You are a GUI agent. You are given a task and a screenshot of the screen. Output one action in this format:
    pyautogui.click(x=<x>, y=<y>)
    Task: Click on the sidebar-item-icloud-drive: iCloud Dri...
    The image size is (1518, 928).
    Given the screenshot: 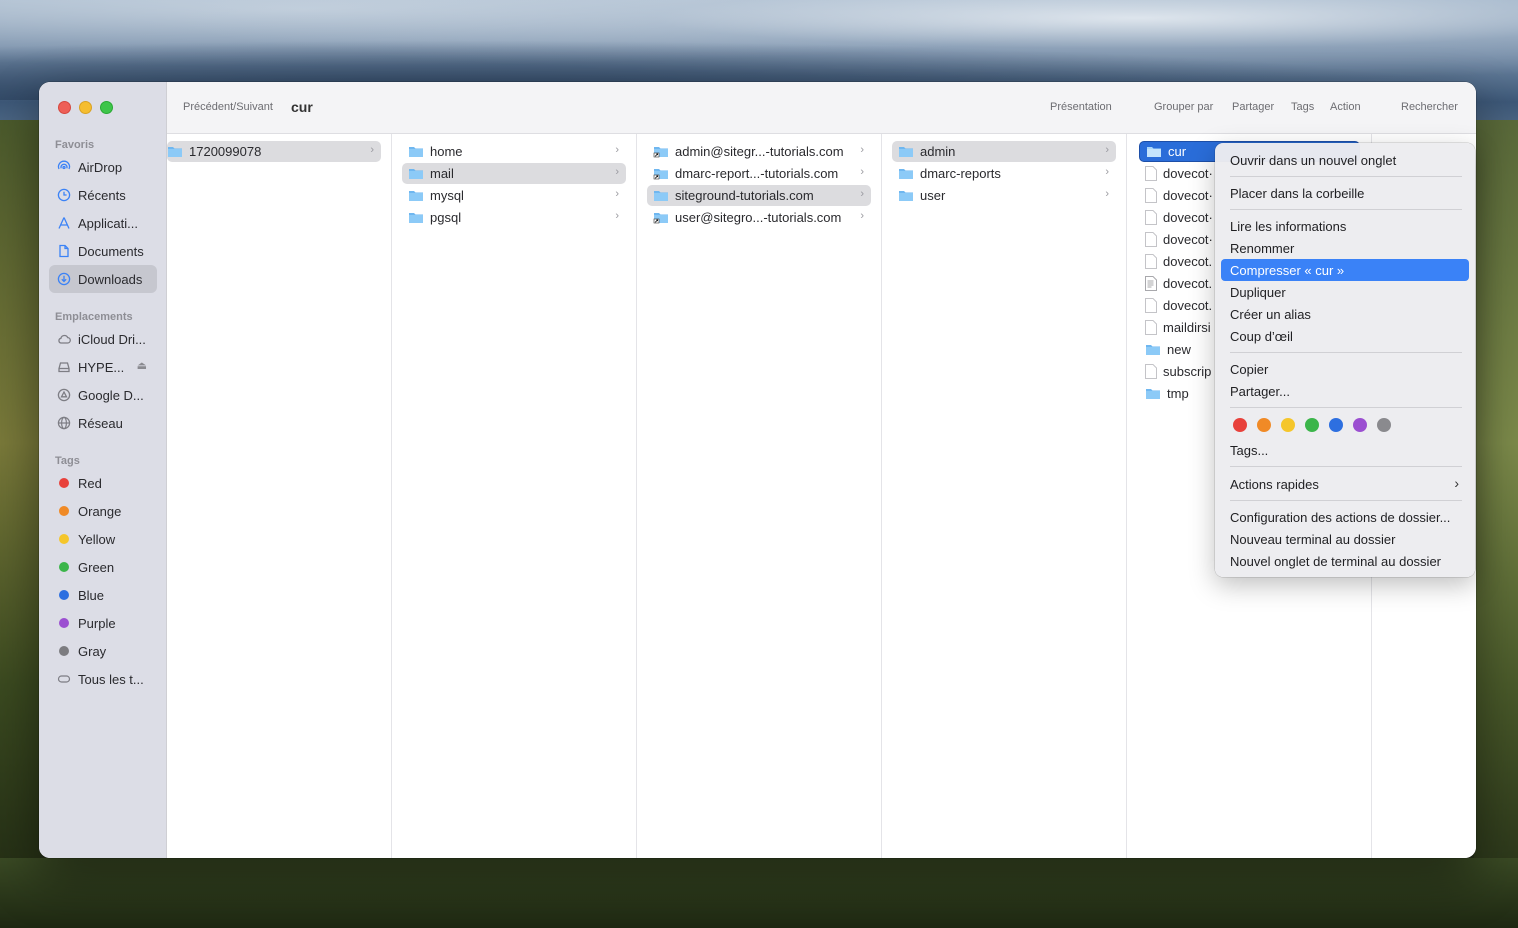 What is the action you would take?
    pyautogui.click(x=103, y=339)
    